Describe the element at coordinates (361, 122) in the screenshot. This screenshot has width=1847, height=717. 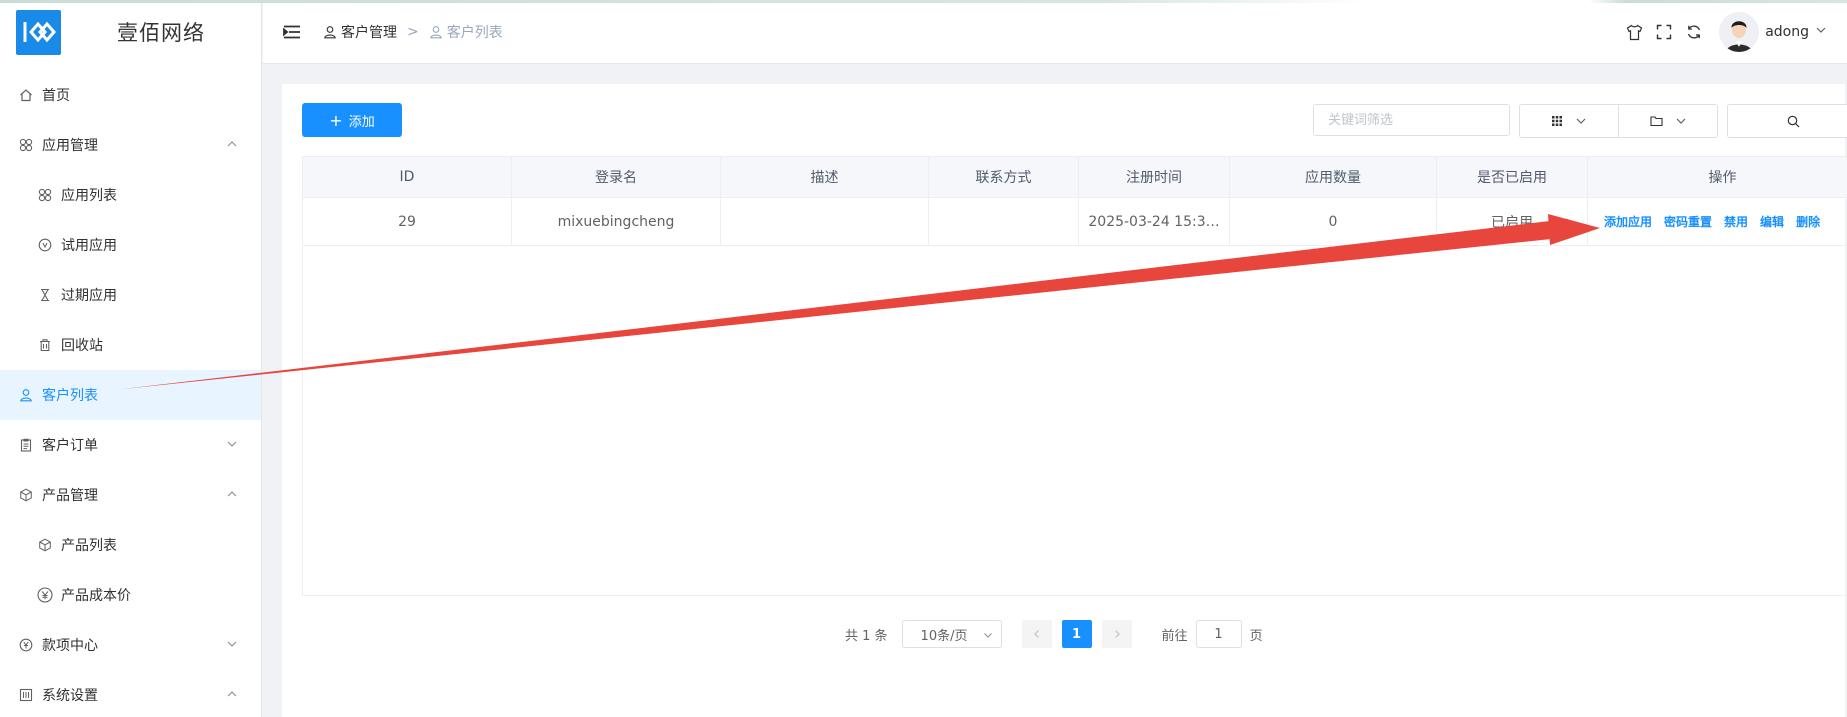
I see `add-button-label: 添加` at that location.